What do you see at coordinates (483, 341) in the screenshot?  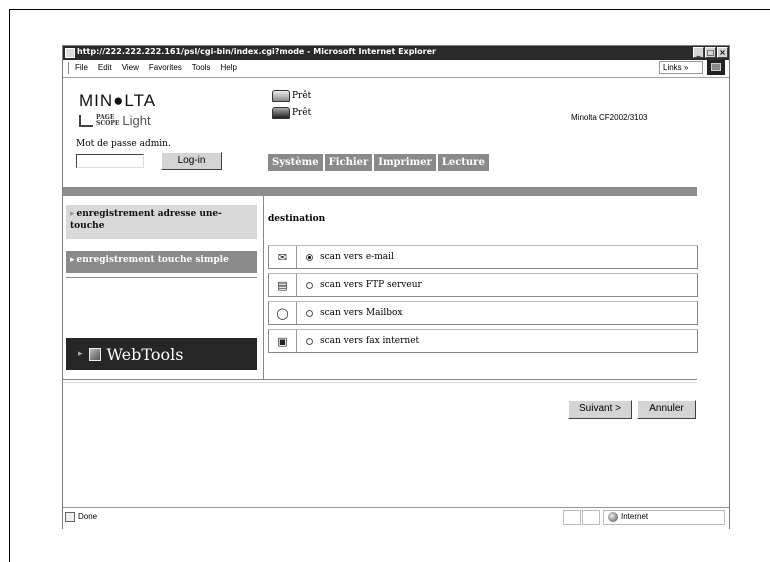 I see `option-internet-fax: ▣ scan vers fax internet` at bounding box center [483, 341].